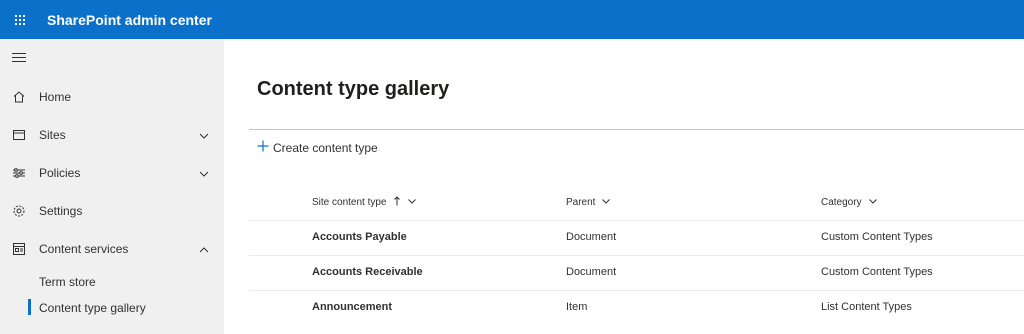  Describe the element at coordinates (866, 307) in the screenshot. I see `row-category: List Content Types` at that location.